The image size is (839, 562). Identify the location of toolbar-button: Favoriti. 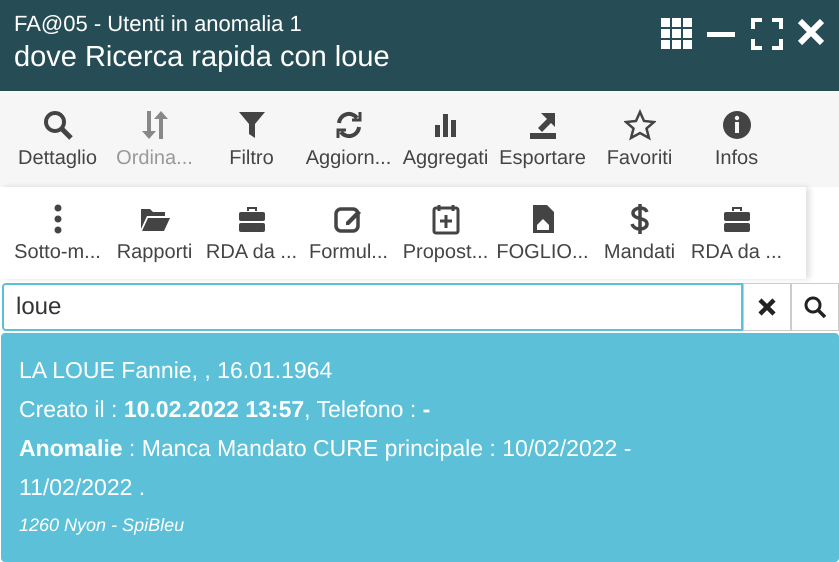
(639, 139).